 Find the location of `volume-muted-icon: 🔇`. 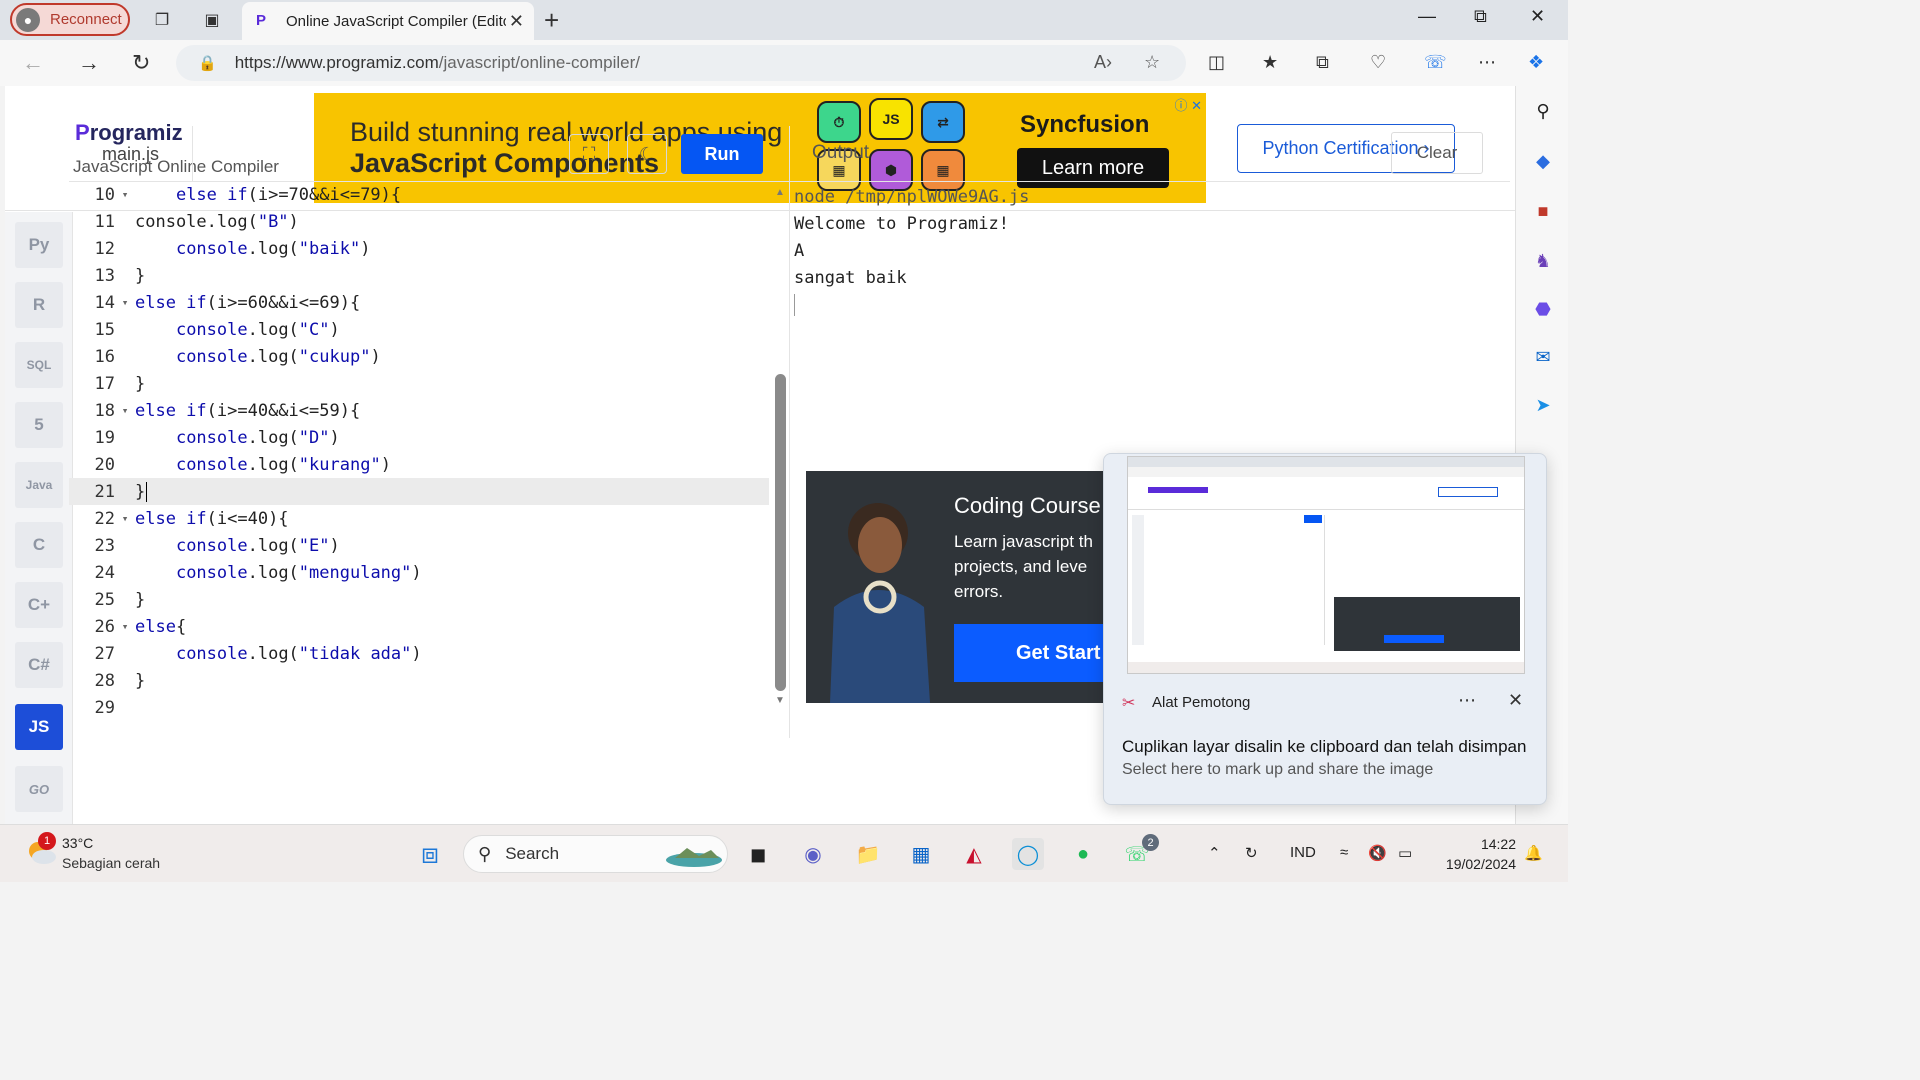

volume-muted-icon: 🔇 is located at coordinates (1377, 853).